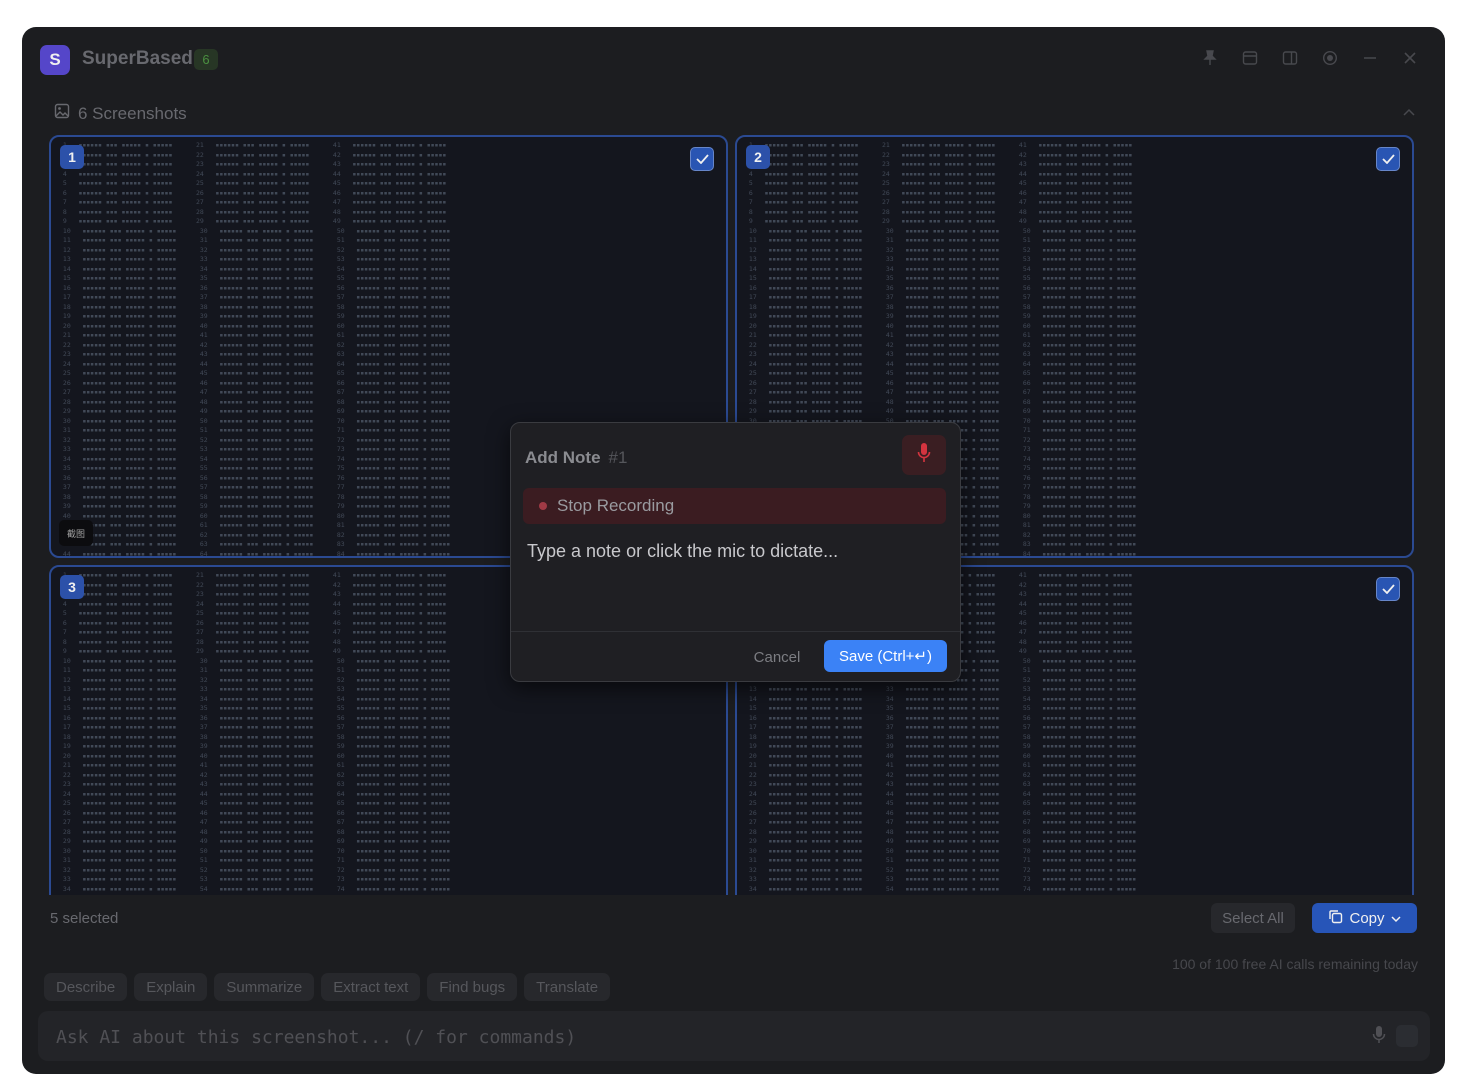  Describe the element at coordinates (563, 457) in the screenshot. I see `dialog-title-text: Add Note` at that location.